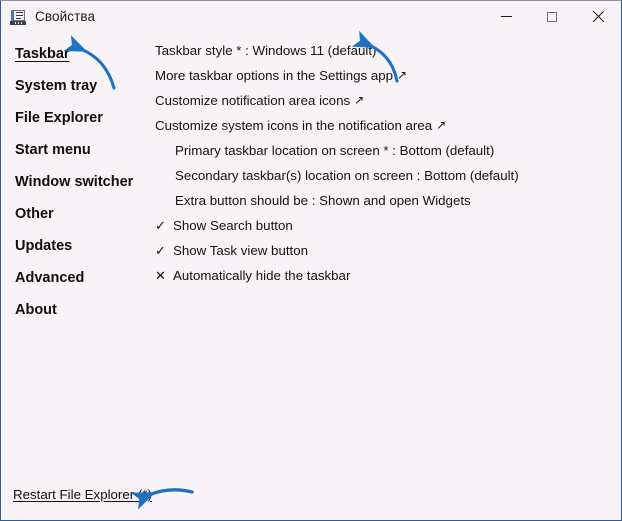 The image size is (622, 521). Describe the element at coordinates (386, 225) in the screenshot. I see `setting-show-search-button: ✓ Show Search button` at that location.